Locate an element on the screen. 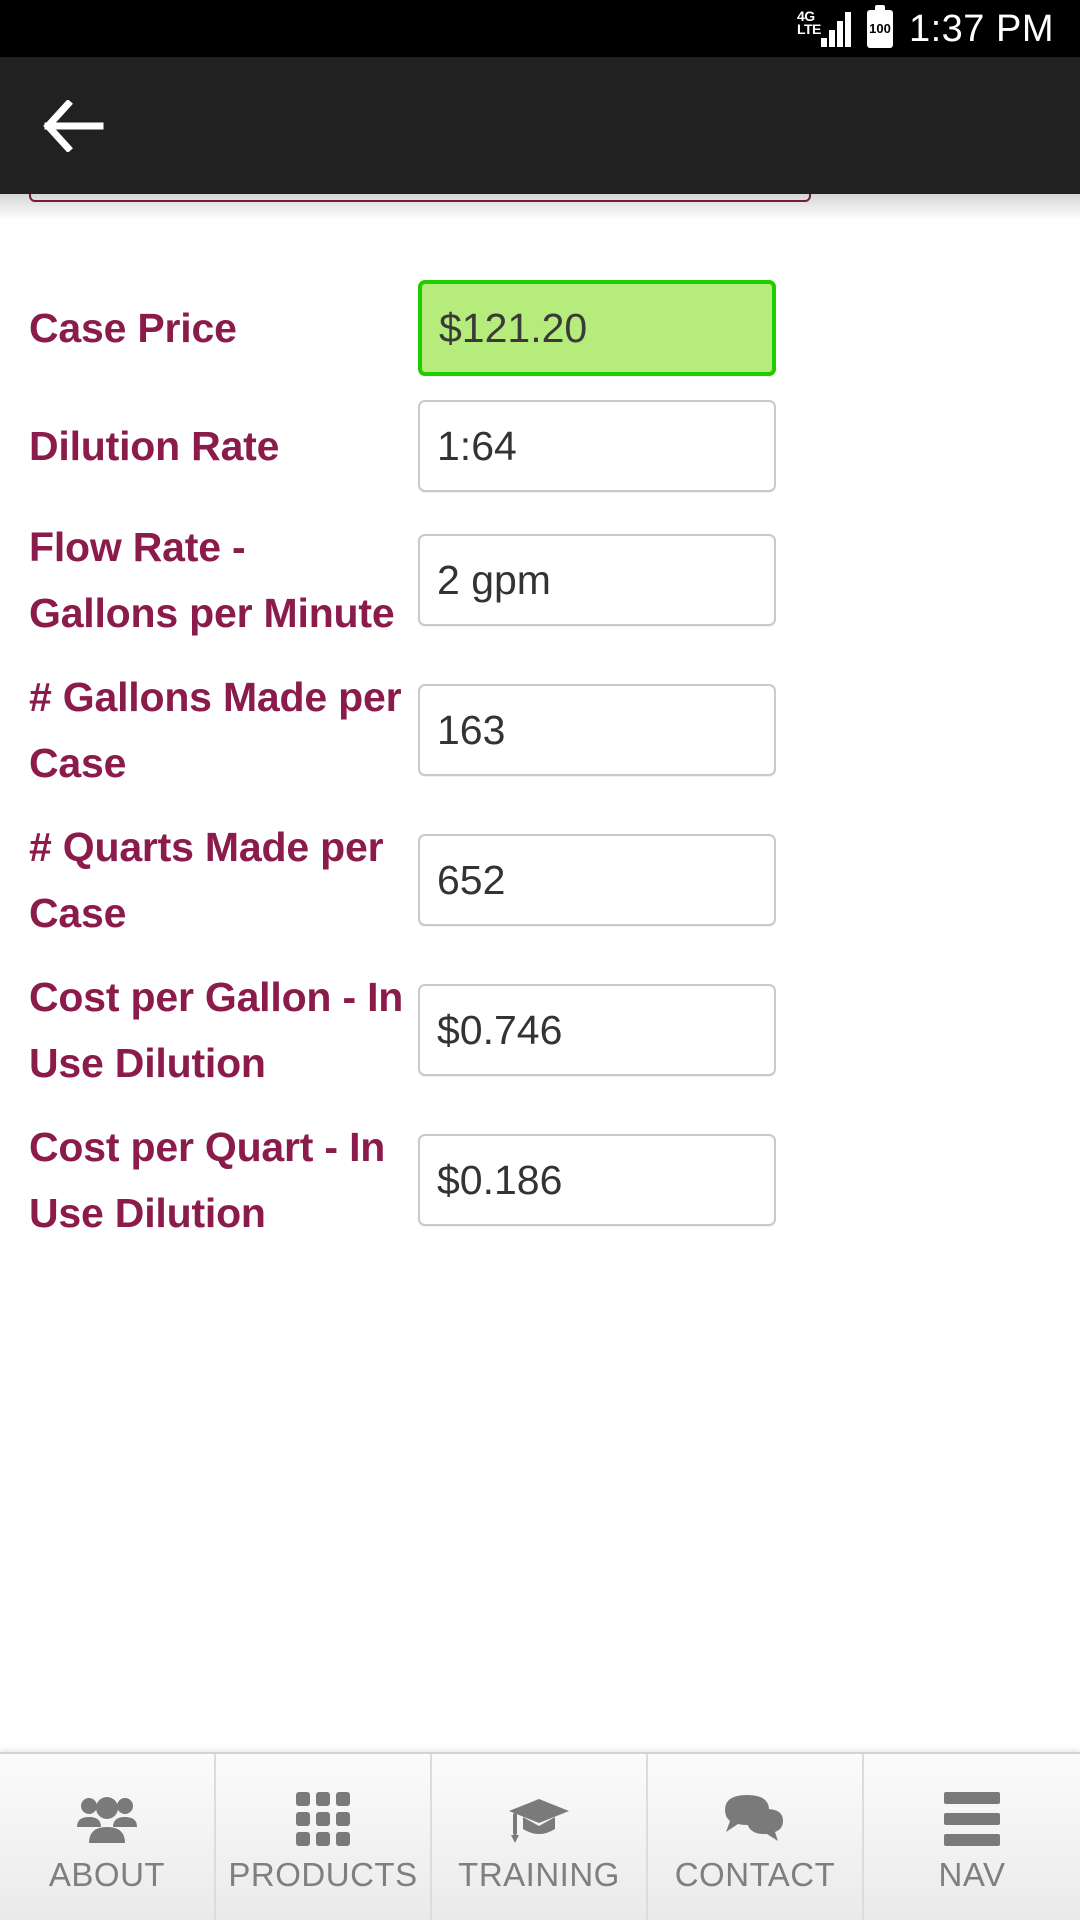  grid-icon is located at coordinates (323, 1819).